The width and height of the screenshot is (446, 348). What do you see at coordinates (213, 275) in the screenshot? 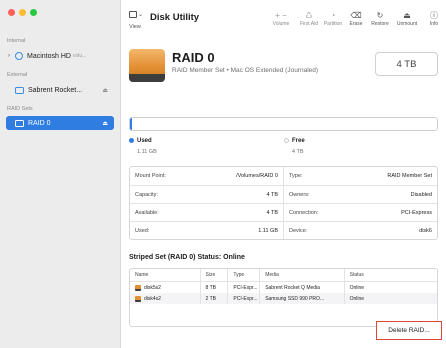
I see `column-header-size: Size` at bounding box center [213, 275].